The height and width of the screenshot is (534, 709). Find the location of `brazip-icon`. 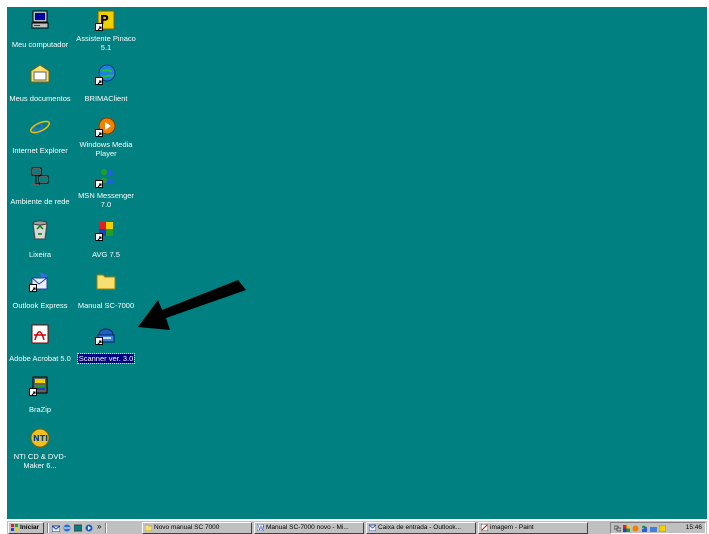

brazip-icon is located at coordinates (40, 385).